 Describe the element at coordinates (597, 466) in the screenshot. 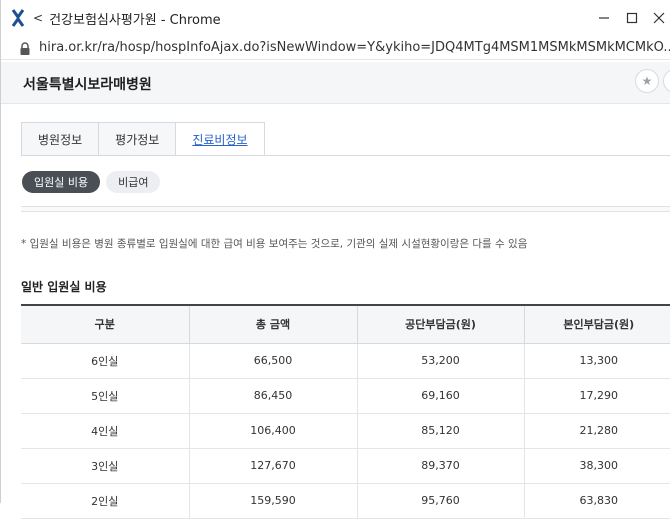

I see `cell-patient-share: 38,300` at that location.